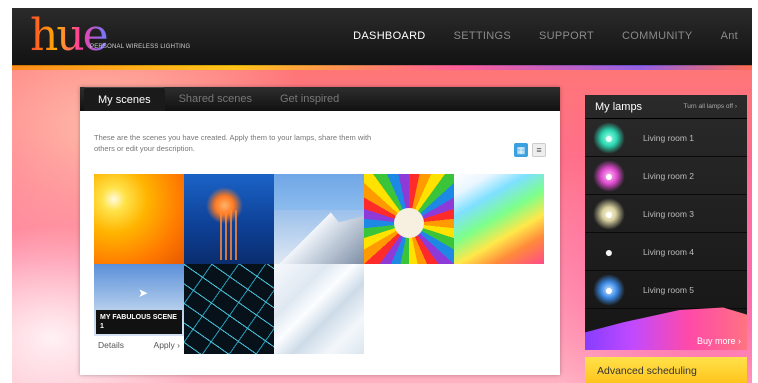  I want to click on buy-more-link: Buy more ›, so click(719, 341).